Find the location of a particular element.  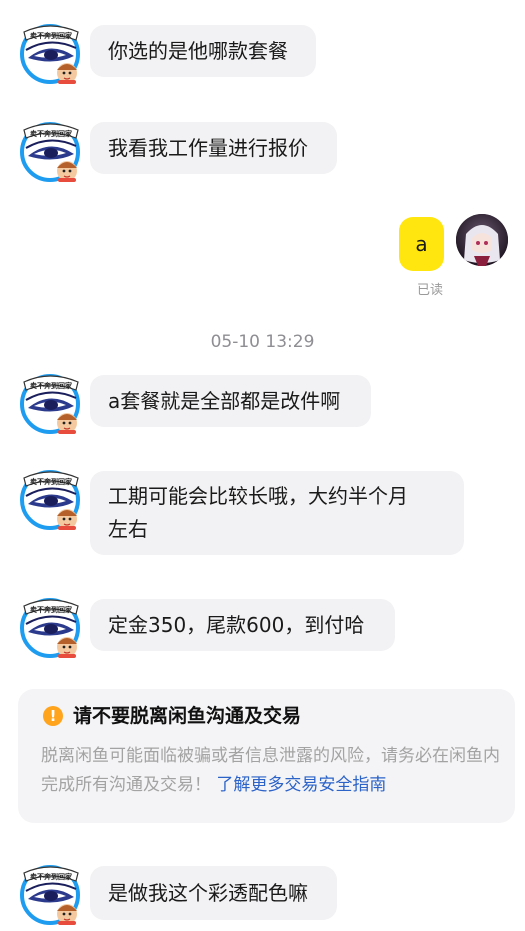

message-bubble: 我看我工作量进行报价 is located at coordinates (213, 148).